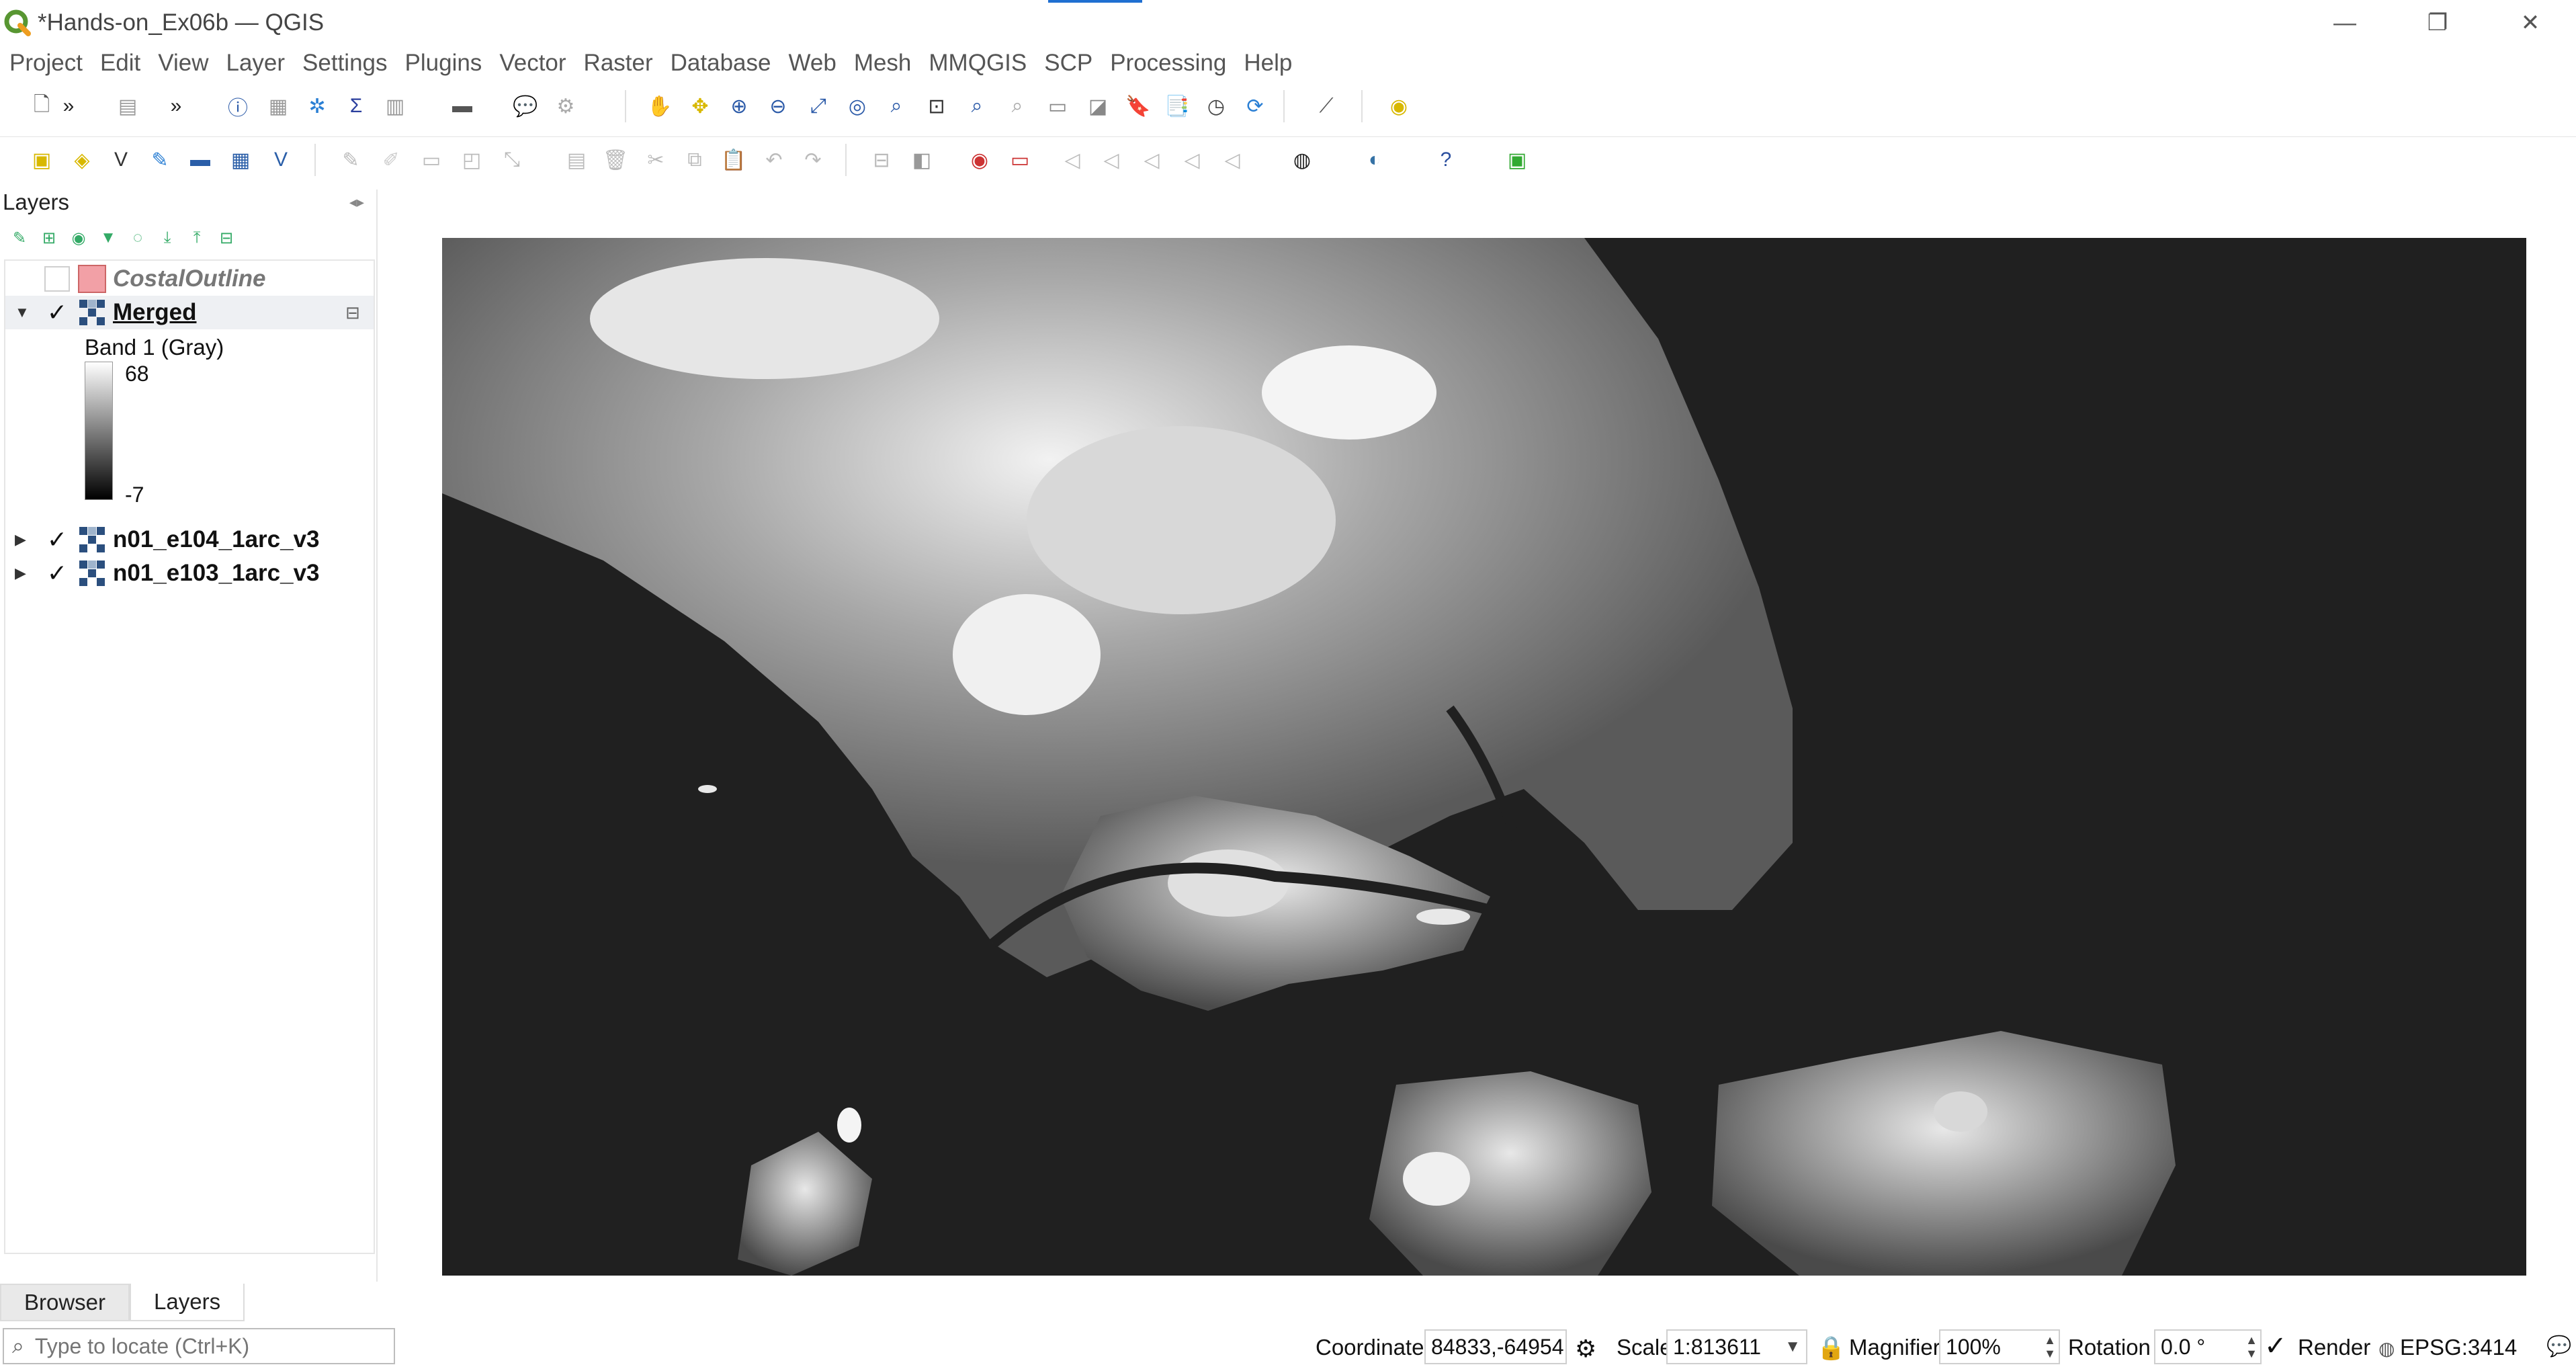 This screenshot has width=2576, height=1369. I want to click on label-abc-icon: ◉, so click(979, 160).